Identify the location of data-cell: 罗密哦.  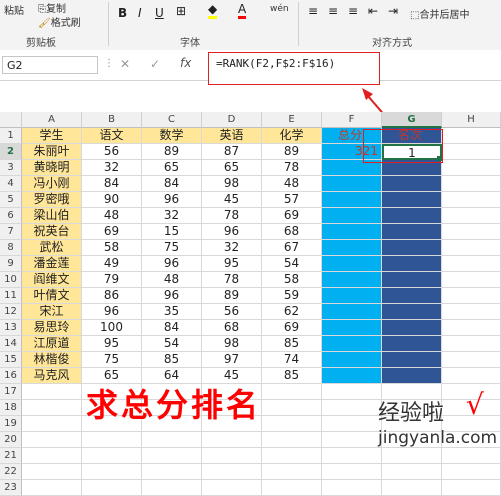
(52, 200).